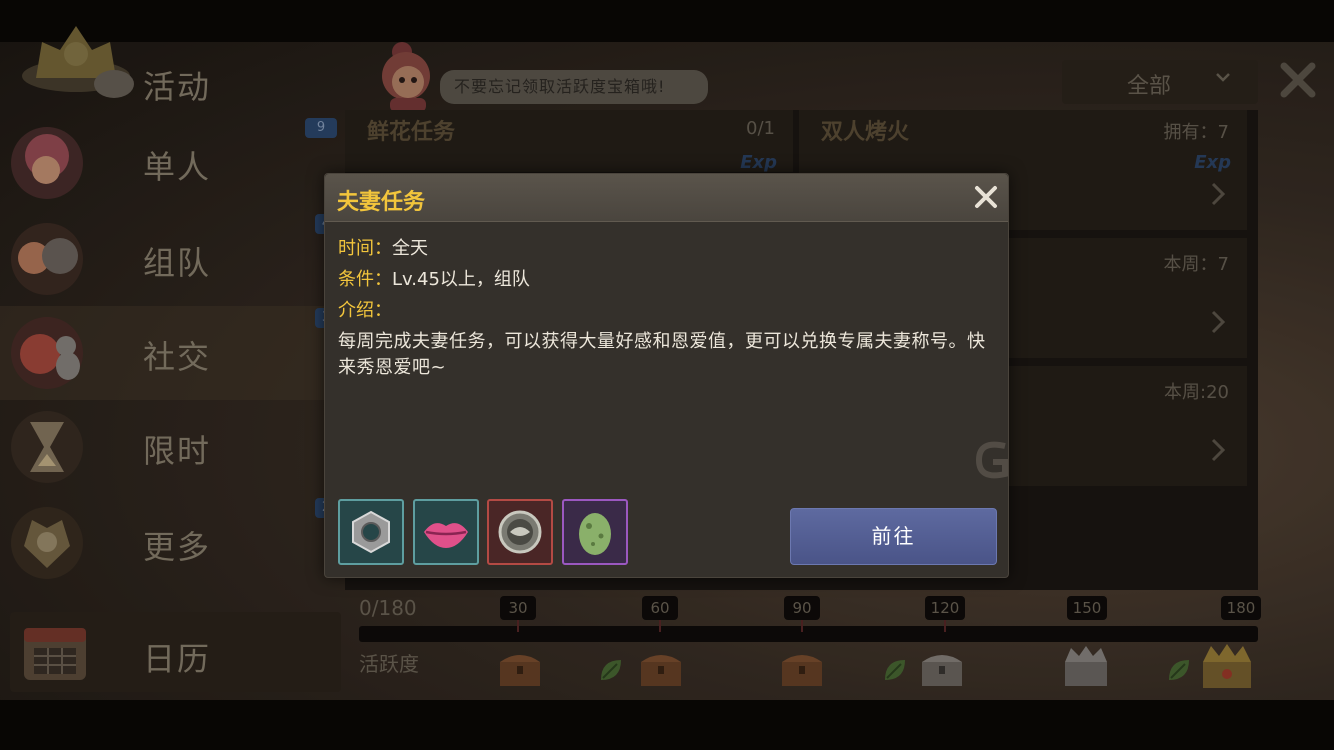 This screenshot has height=750, width=1334. What do you see at coordinates (446, 535) in the screenshot?
I see `lips-icon` at bounding box center [446, 535].